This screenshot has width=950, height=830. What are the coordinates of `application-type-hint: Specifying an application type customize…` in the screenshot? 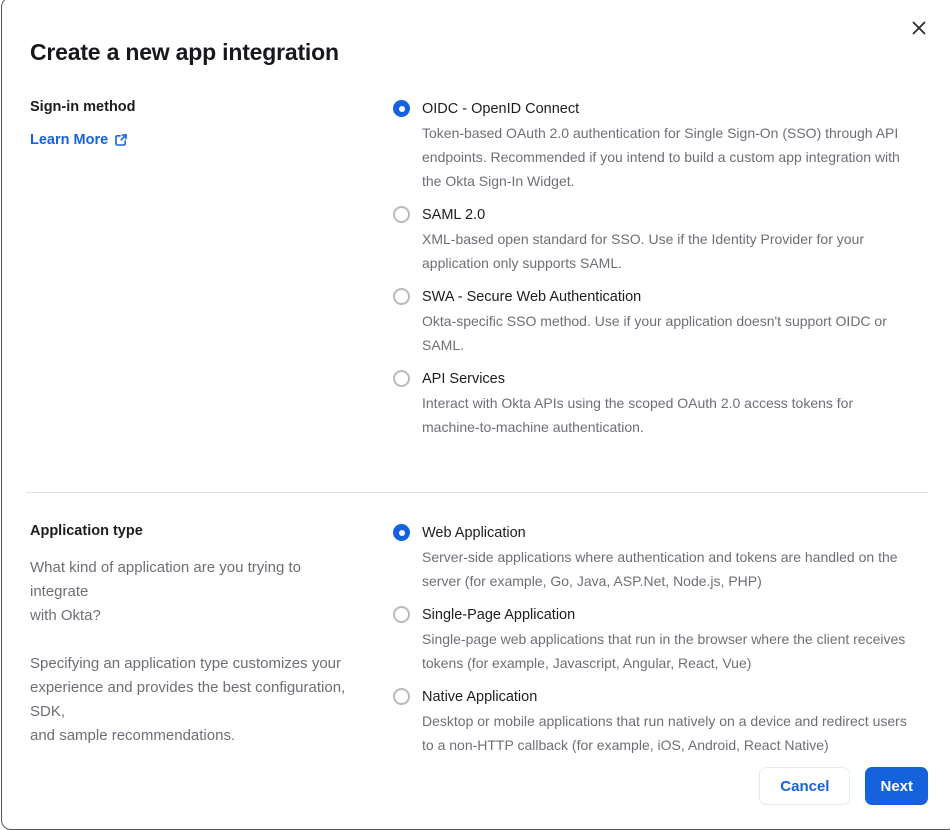 It's located at (188, 699).